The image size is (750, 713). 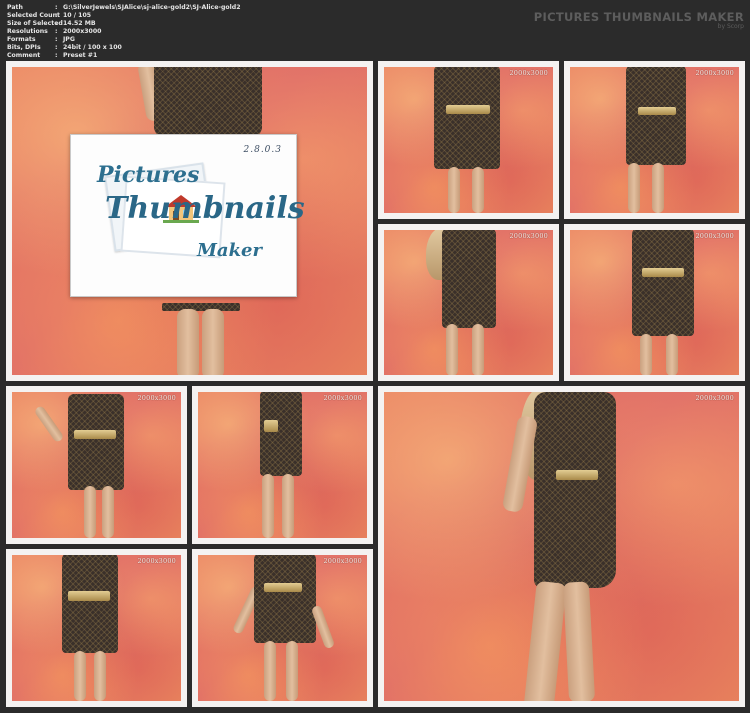 What do you see at coordinates (205, 208) in the screenshot?
I see `logo-word-thumbnails: Thumbnails` at bounding box center [205, 208].